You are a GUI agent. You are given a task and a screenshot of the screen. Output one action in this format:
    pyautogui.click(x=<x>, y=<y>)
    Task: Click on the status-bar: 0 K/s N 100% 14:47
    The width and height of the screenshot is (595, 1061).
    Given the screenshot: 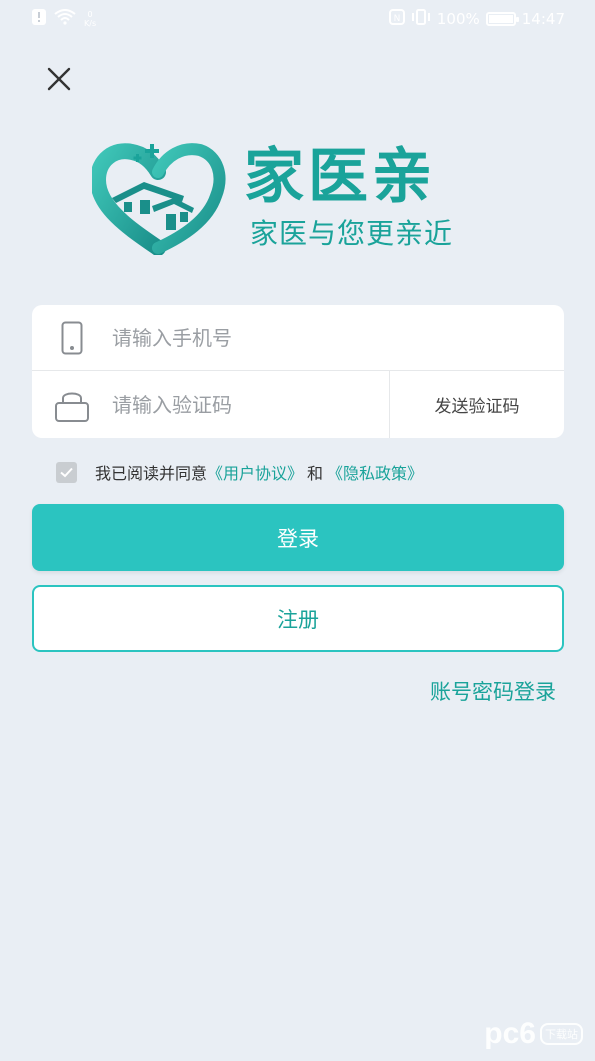 What is the action you would take?
    pyautogui.click(x=297, y=19)
    